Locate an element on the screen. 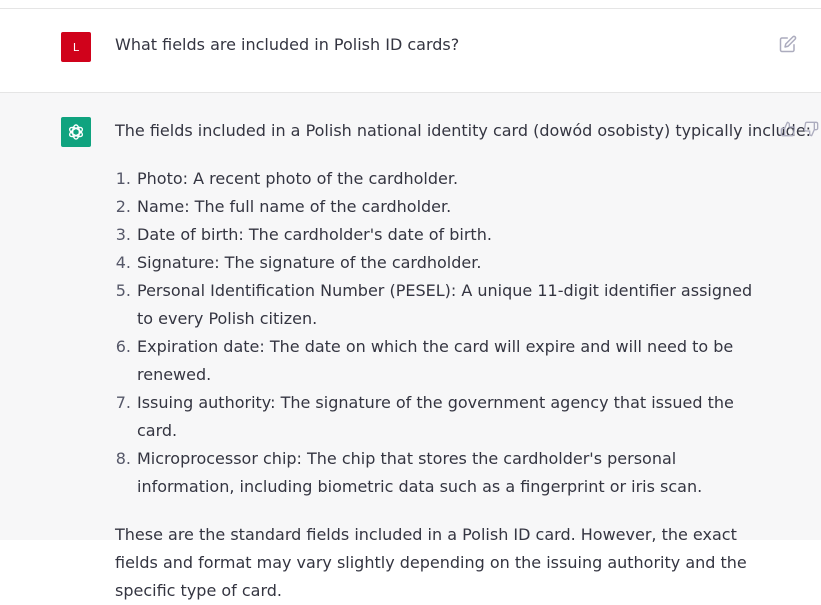  thumbs-down-icon is located at coordinates (811, 129).